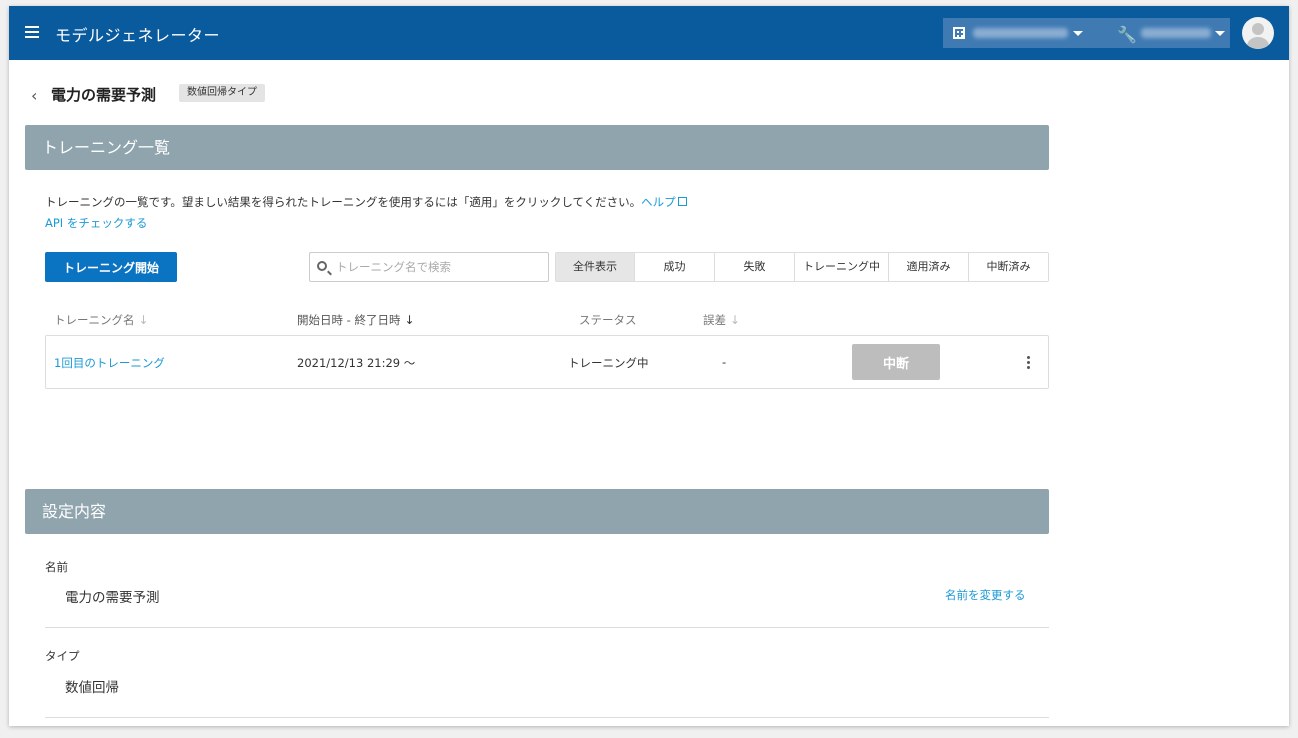  Describe the element at coordinates (724, 362) in the screenshot. I see `training-error: -` at that location.